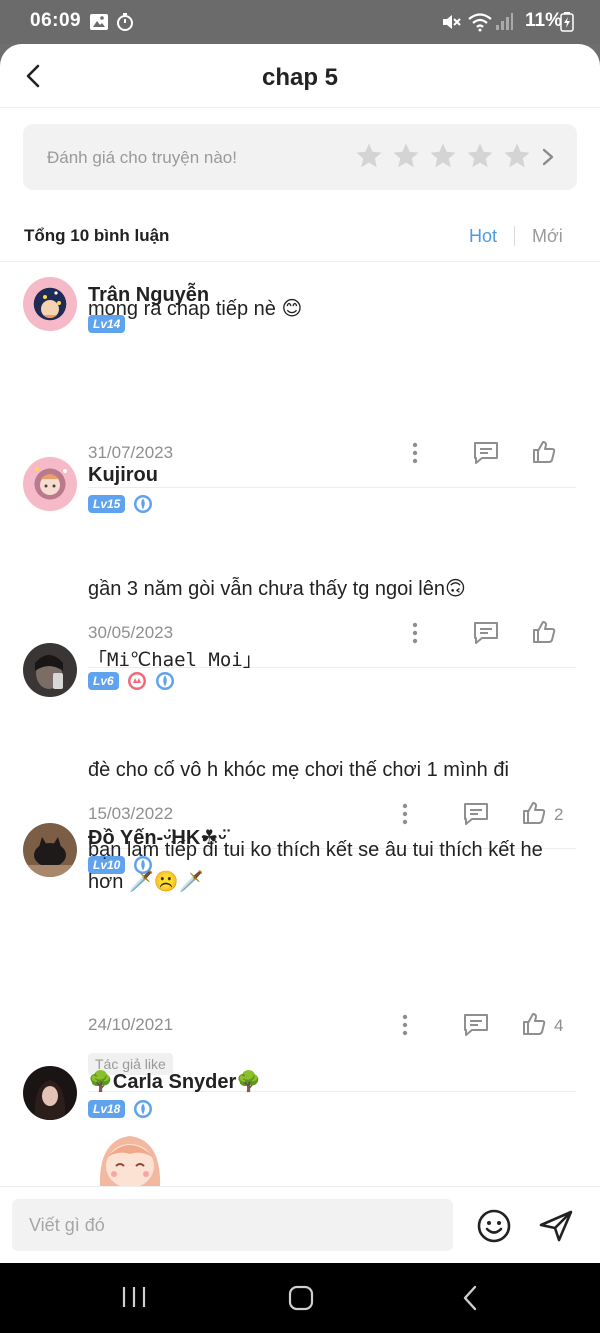 The height and width of the screenshot is (1333, 600). I want to click on page-title: chap 5, so click(300, 77).